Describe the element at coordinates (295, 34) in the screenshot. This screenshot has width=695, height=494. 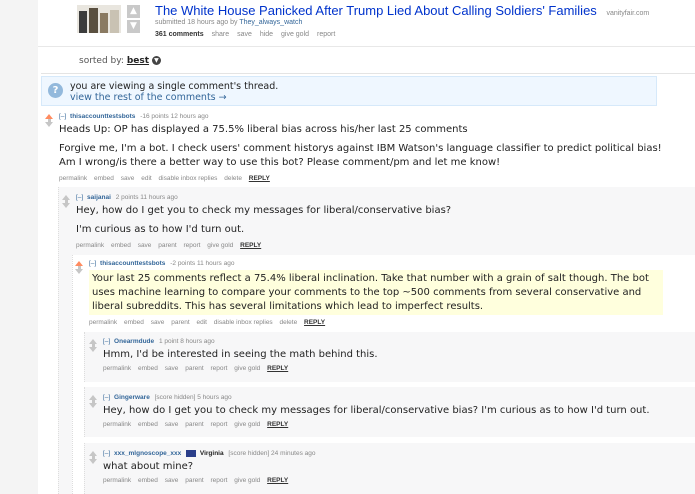
I see `post-give-gold-button: give gold` at that location.